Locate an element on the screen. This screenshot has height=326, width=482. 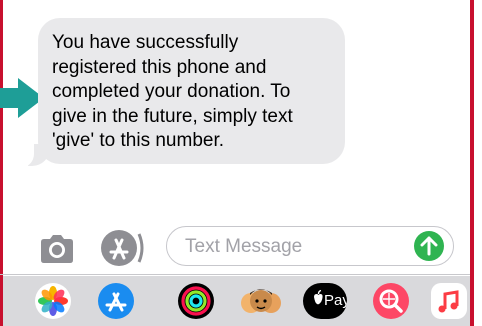
message-input-field is located at coordinates (310, 246).